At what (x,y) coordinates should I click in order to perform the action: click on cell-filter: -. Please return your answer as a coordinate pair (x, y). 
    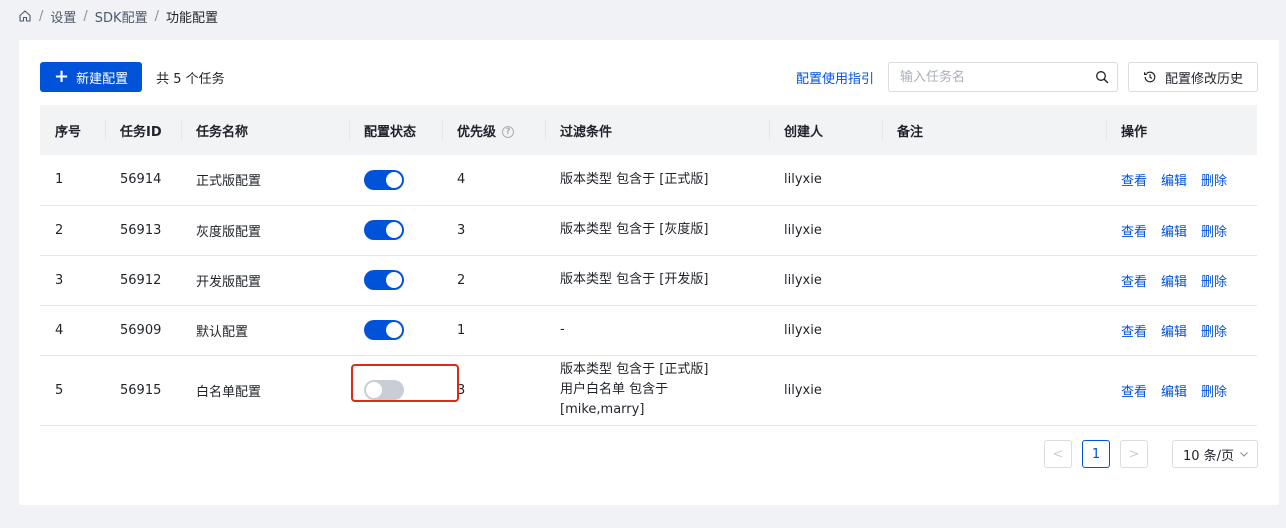
    Looking at the image, I should click on (657, 330).